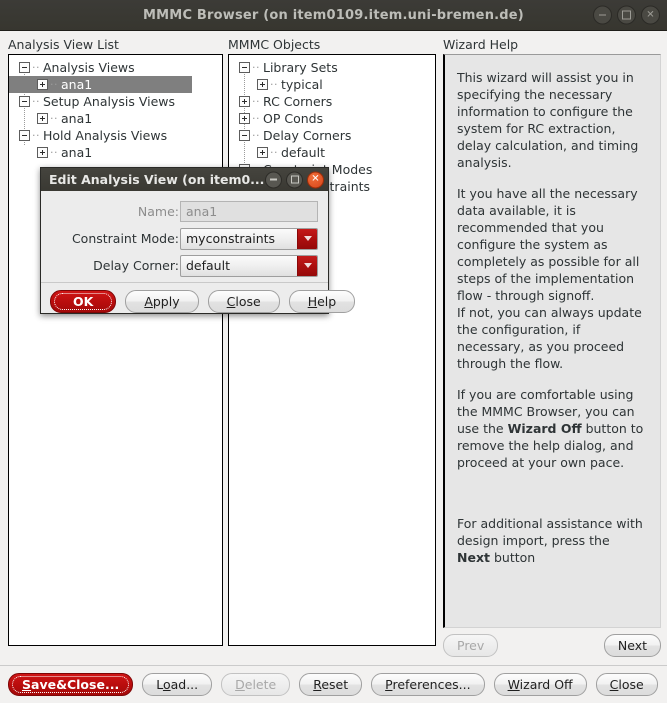  Describe the element at coordinates (162, 301) in the screenshot. I see `dialog-apply-button: Apply` at that location.